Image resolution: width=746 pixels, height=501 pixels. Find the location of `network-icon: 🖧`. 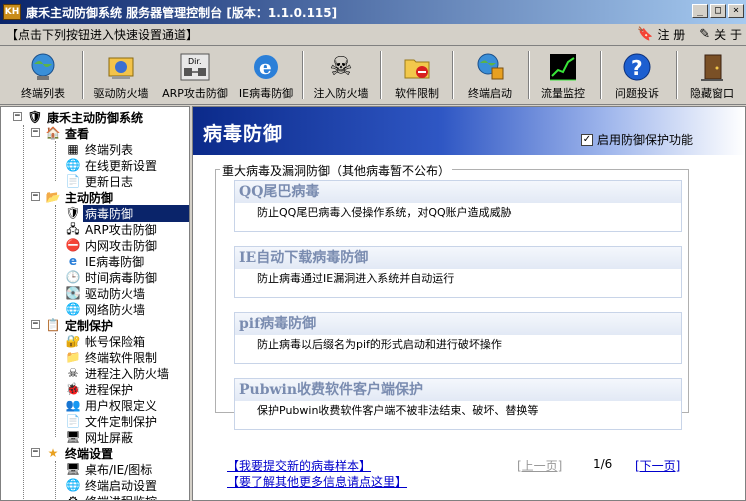

network-icon: 🖧 is located at coordinates (73, 229).